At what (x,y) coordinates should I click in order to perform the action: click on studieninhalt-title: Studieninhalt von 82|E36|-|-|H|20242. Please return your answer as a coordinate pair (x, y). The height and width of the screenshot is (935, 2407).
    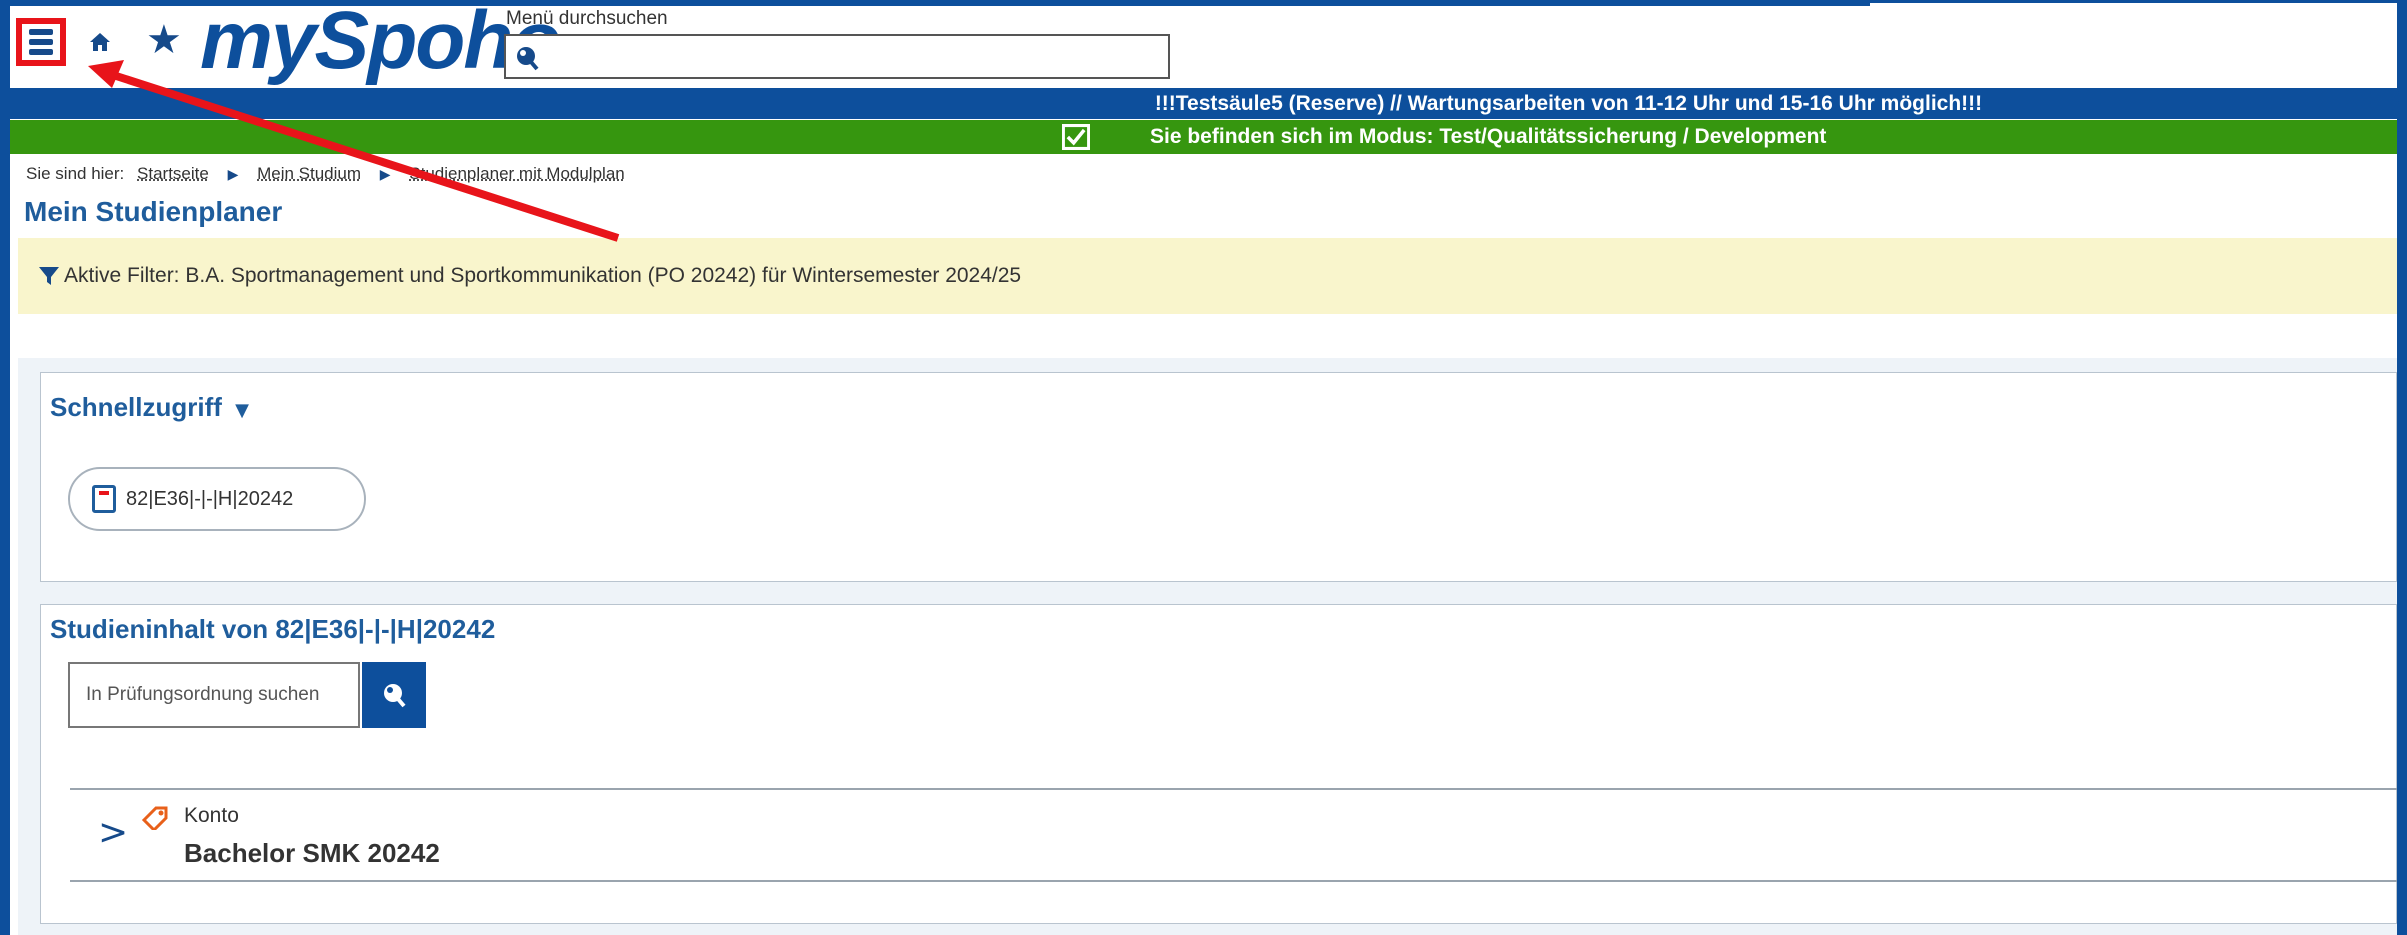
    Looking at the image, I should click on (273, 629).